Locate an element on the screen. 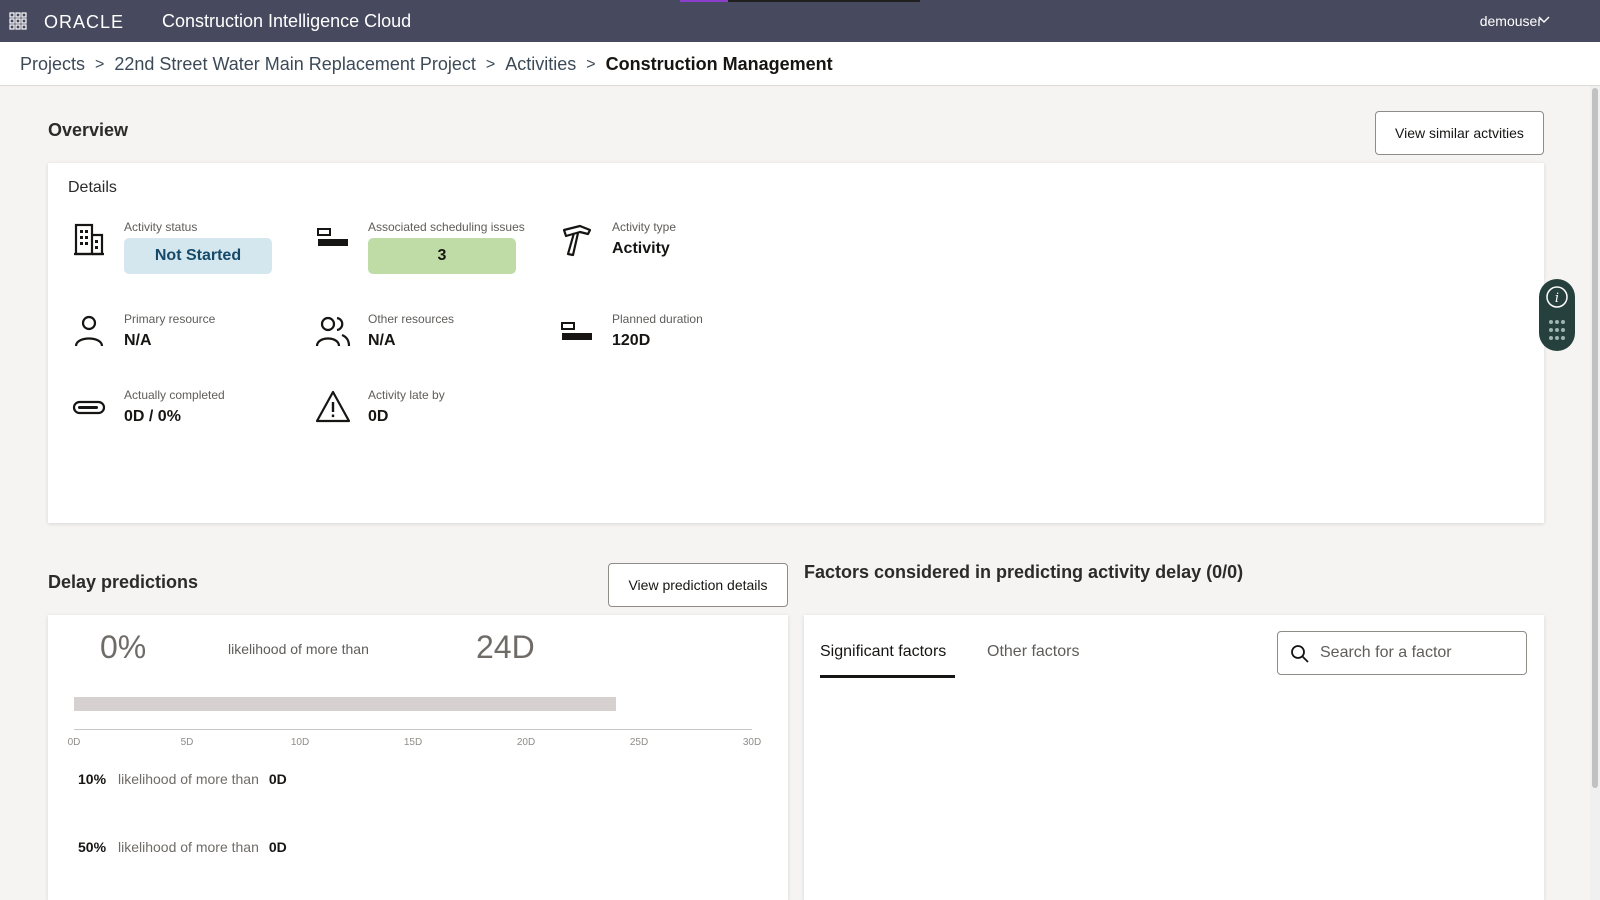 Image resolution: width=1600 pixels, height=900 pixels. delay-axis-line is located at coordinates (413, 729).